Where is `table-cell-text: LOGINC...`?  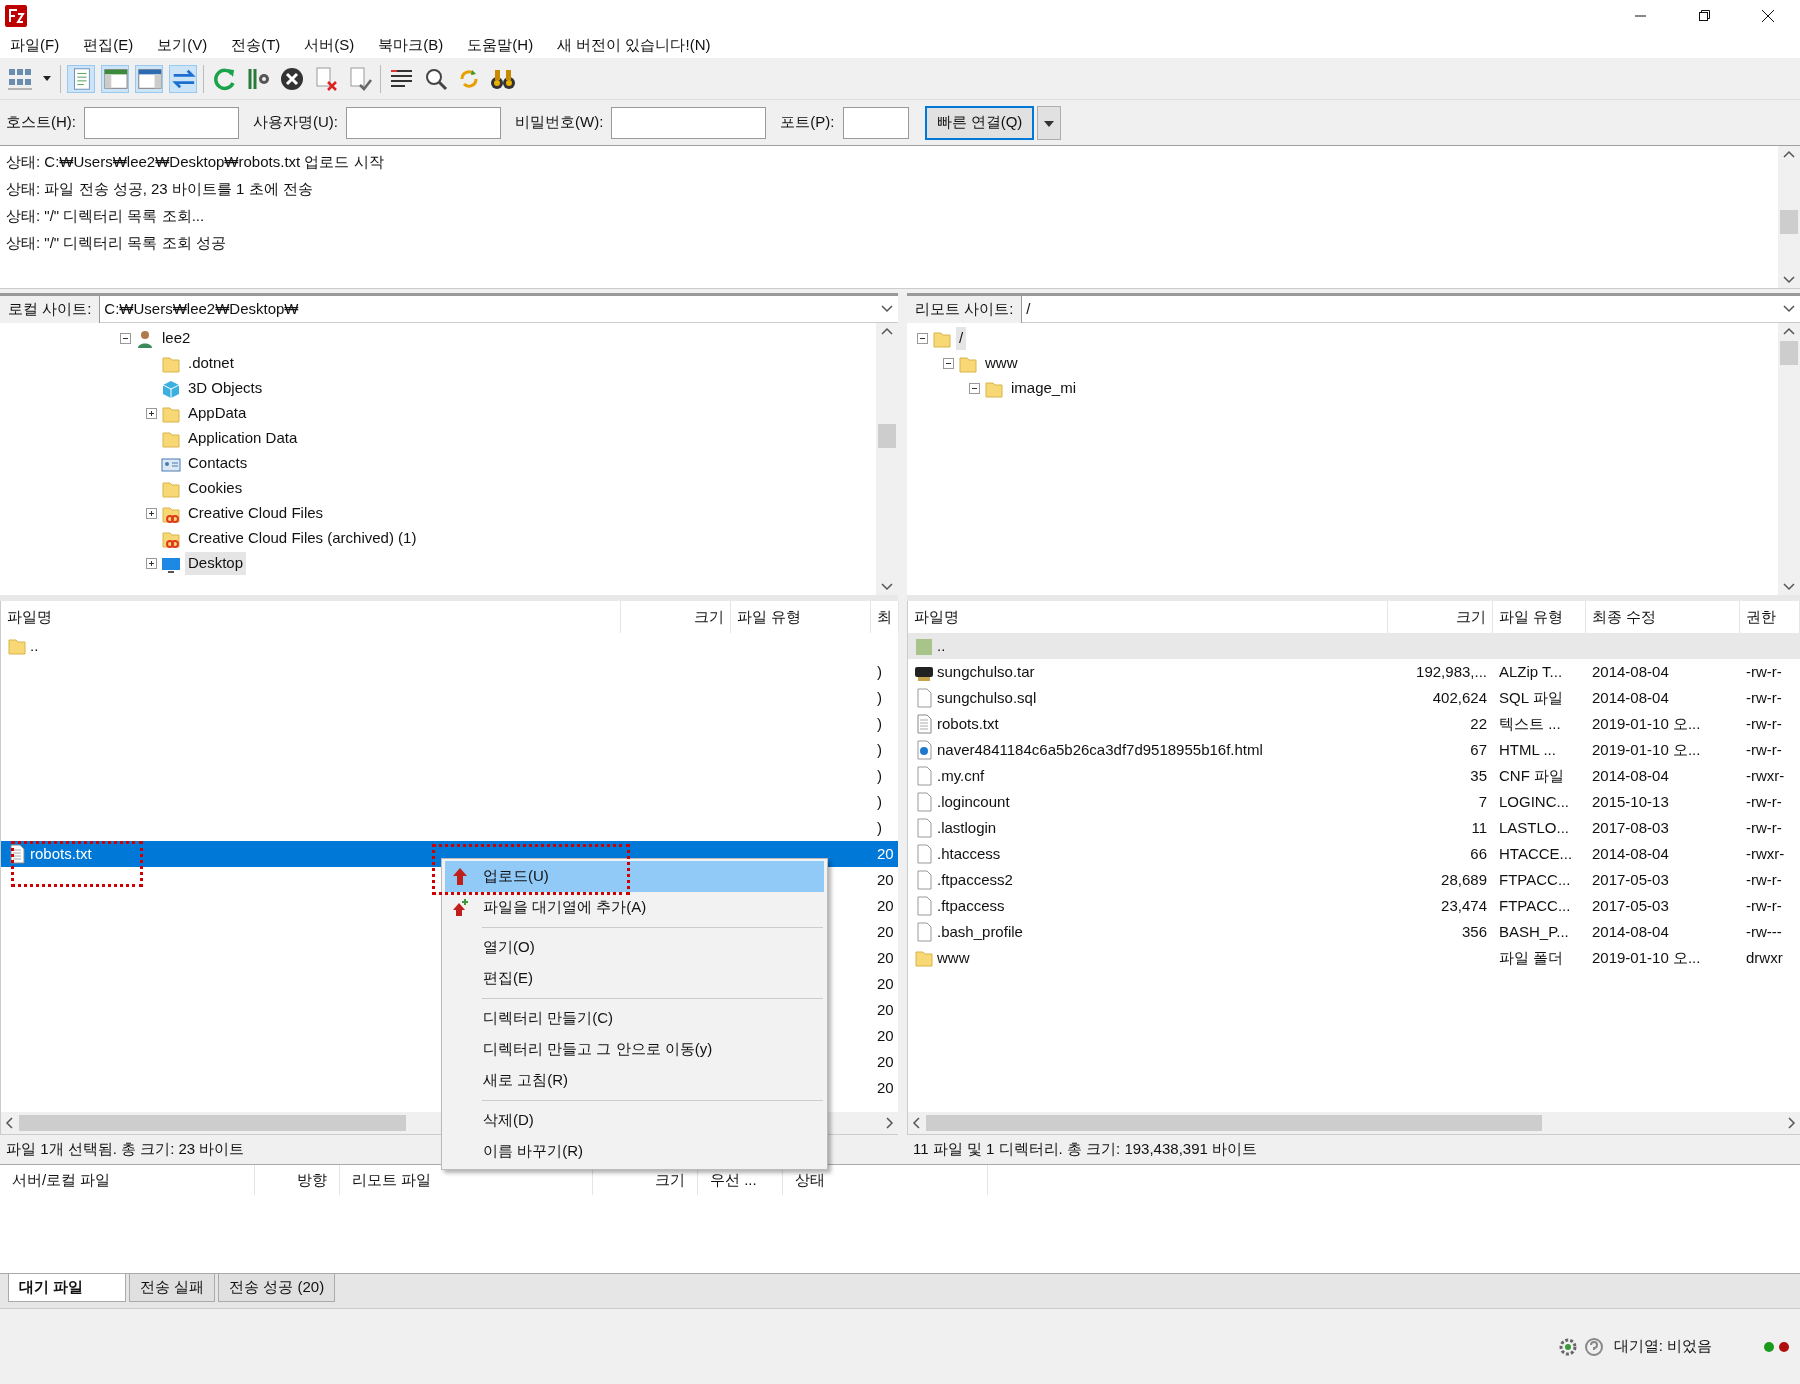
table-cell-text: LOGINC... is located at coordinates (1534, 801).